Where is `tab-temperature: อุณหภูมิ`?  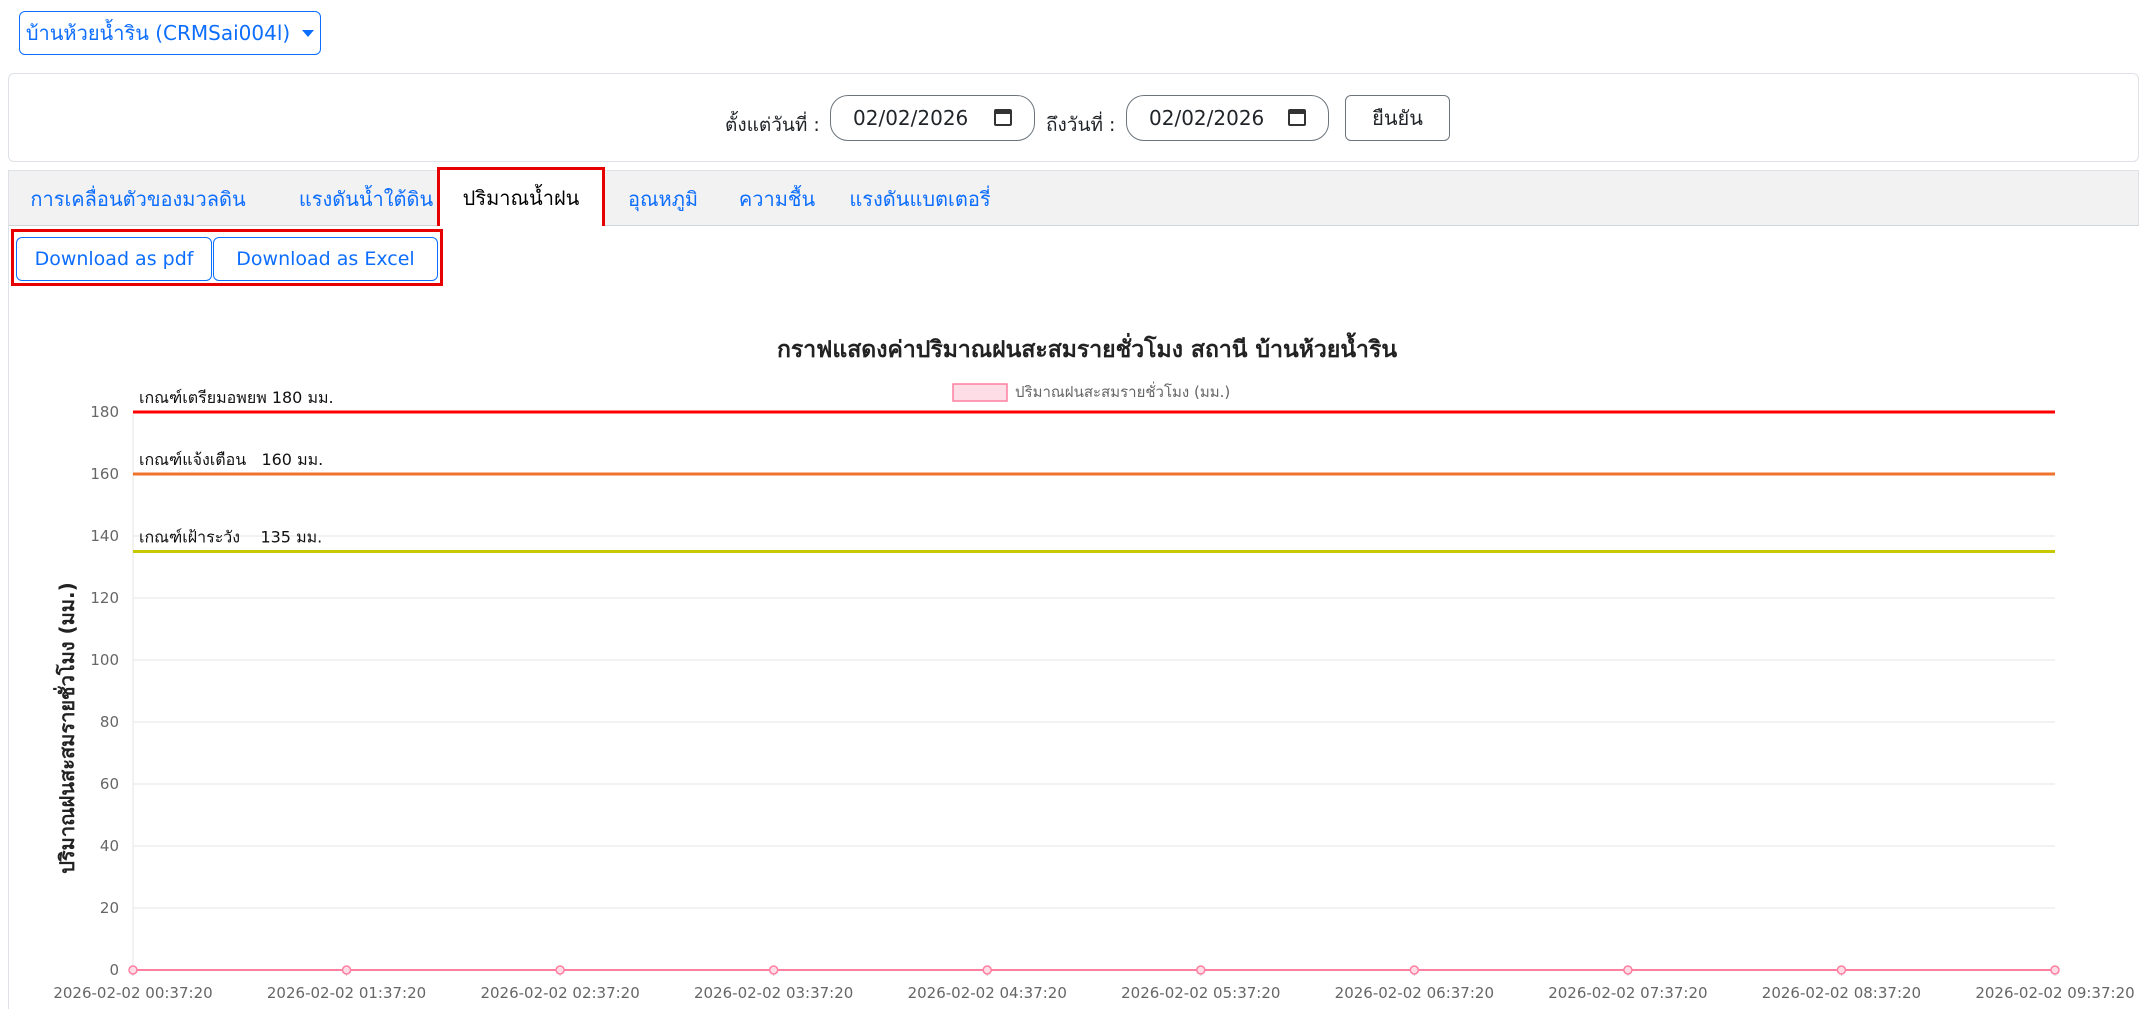
tab-temperature: อุณหภูมิ is located at coordinates (663, 199).